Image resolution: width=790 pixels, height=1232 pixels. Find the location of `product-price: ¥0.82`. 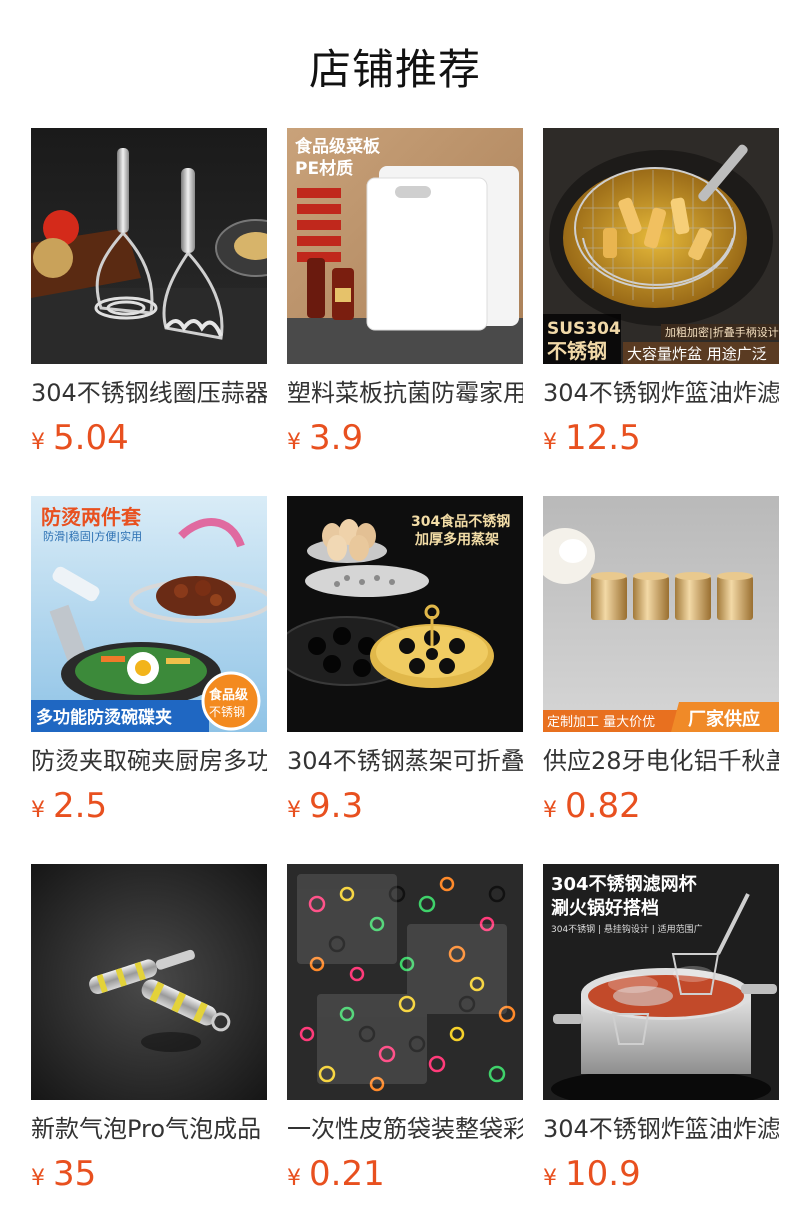

product-price: ¥0.82 is located at coordinates (592, 806).